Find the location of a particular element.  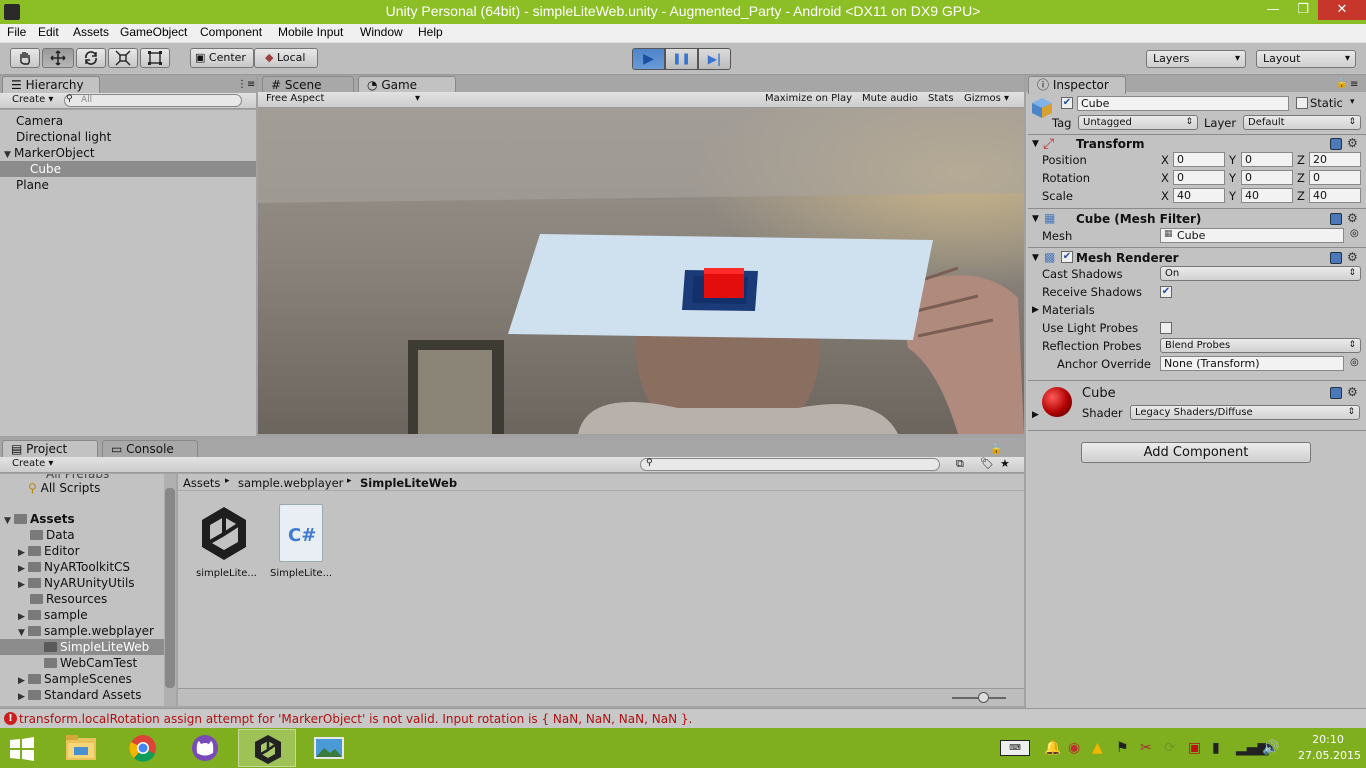

scale-tool-button is located at coordinates (123, 58).